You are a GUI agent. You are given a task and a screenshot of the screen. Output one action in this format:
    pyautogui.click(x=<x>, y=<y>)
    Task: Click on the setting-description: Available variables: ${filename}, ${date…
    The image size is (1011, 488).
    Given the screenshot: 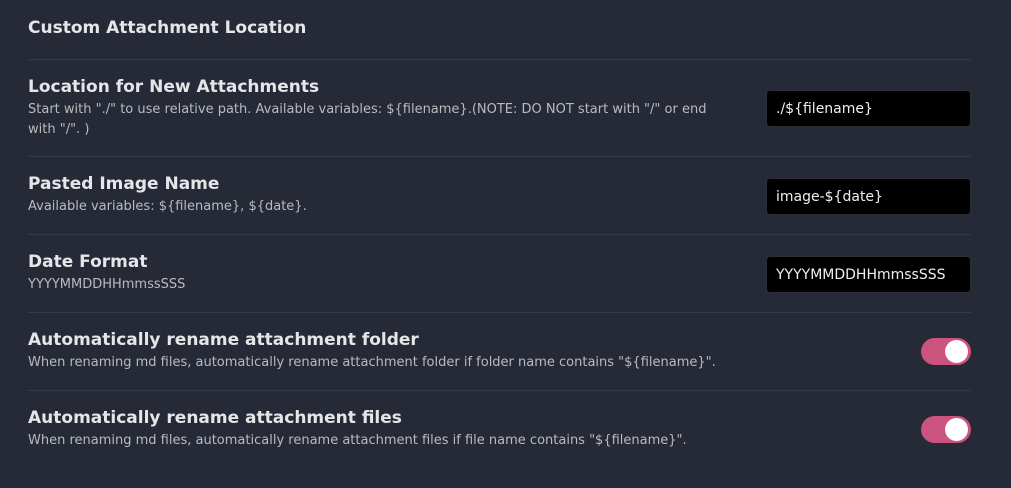 What is the action you would take?
    pyautogui.click(x=167, y=206)
    